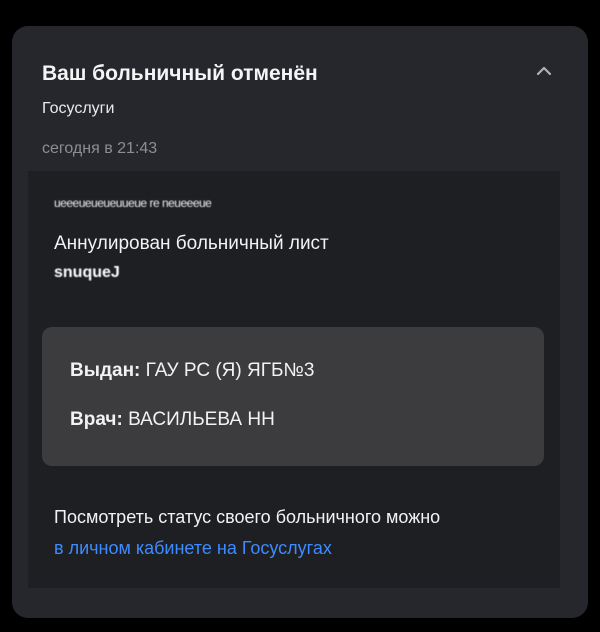 This screenshot has height=632, width=600. What do you see at coordinates (87, 272) in the screenshot?
I see `obscured-number: snuqueJ` at bounding box center [87, 272].